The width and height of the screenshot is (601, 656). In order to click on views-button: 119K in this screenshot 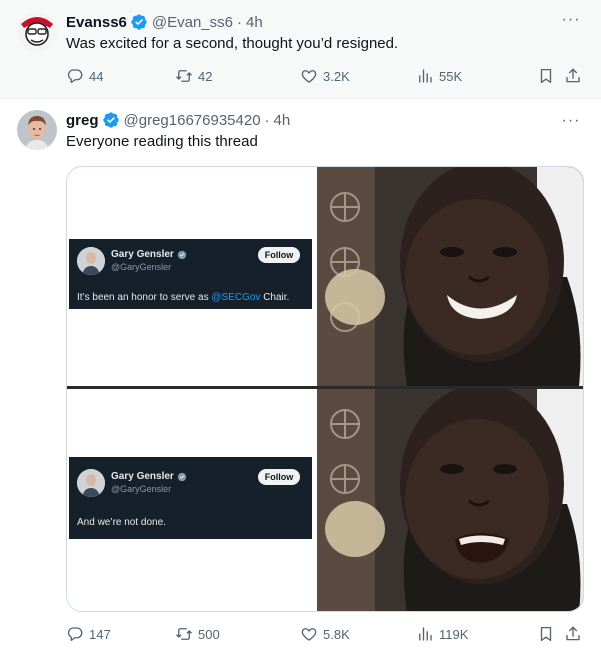, I will do `click(442, 634)`.